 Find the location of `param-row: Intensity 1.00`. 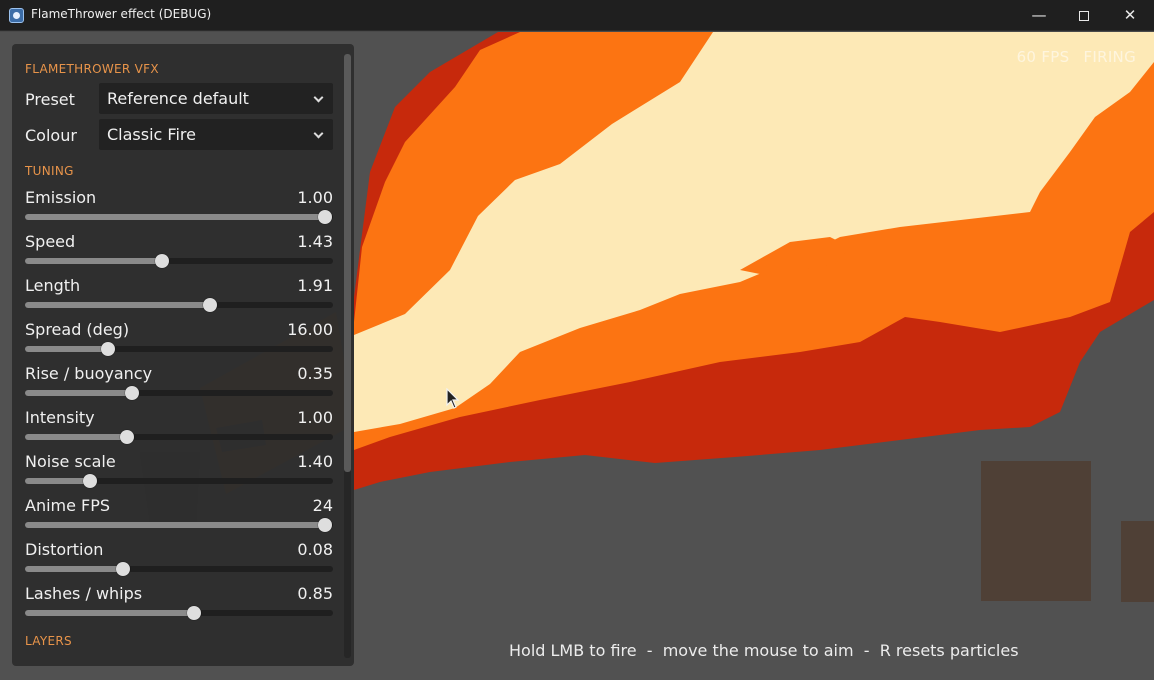

param-row: Intensity 1.00 is located at coordinates (179, 430).